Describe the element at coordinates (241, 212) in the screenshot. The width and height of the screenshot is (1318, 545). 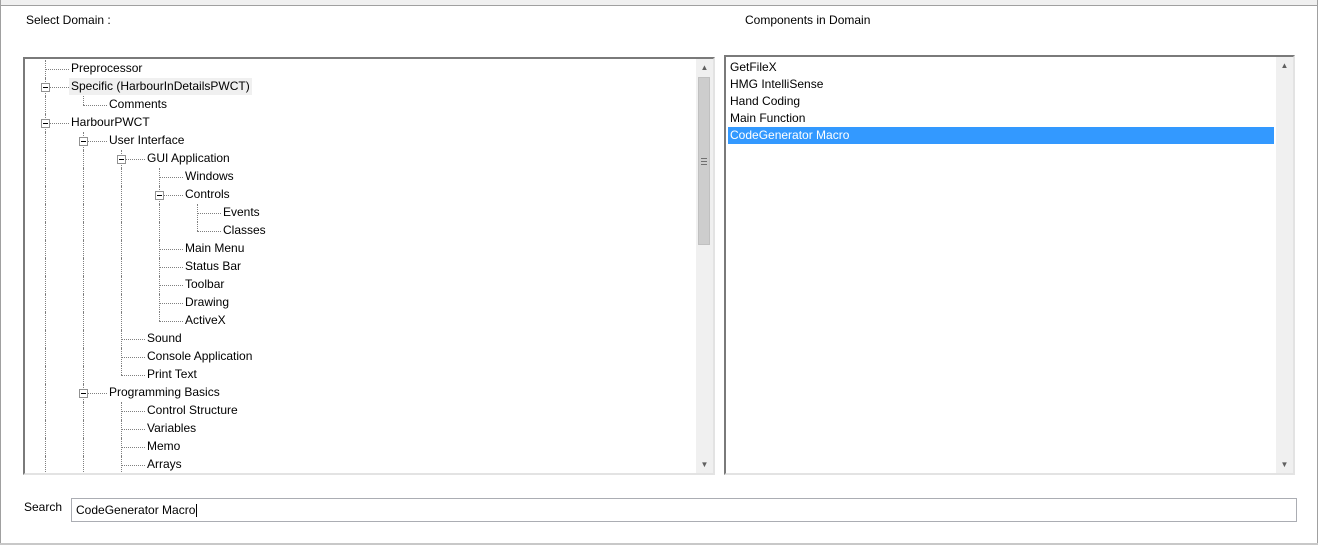
I see `tree-item: Events` at that location.